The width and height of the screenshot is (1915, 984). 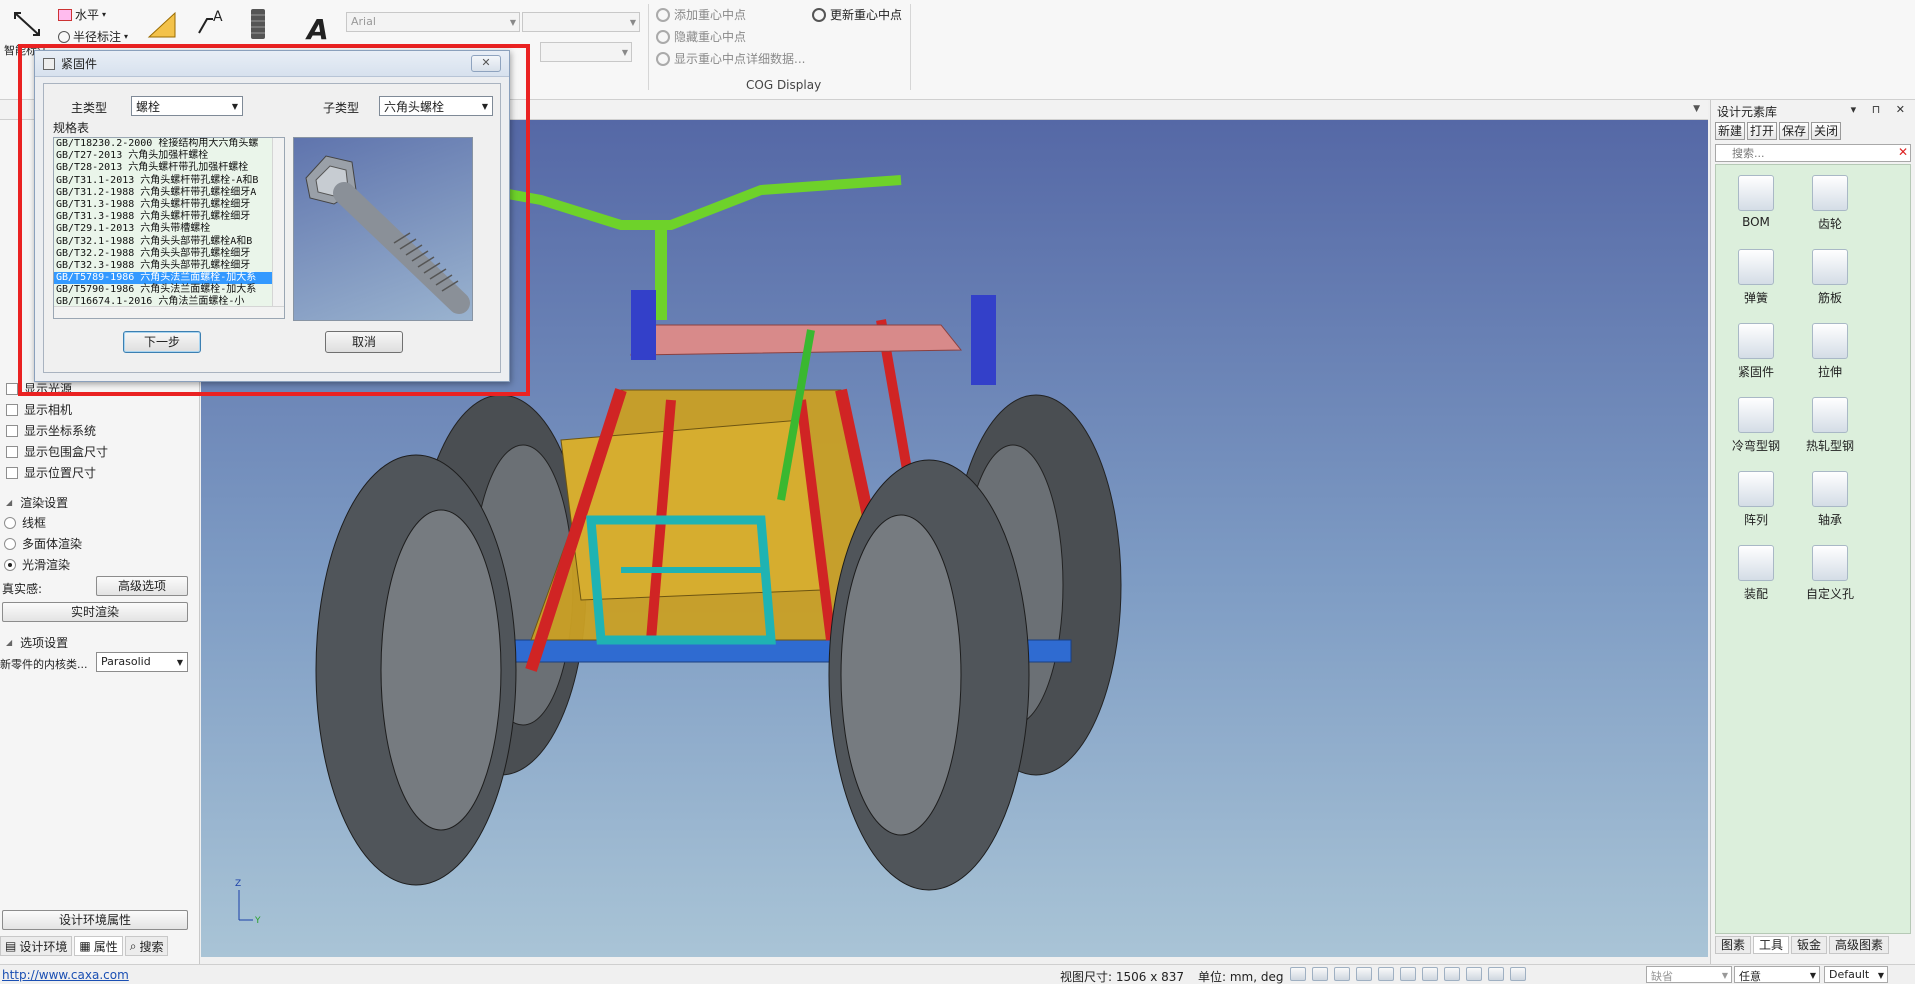 What do you see at coordinates (1756, 425) in the screenshot?
I see `library-item-cold-formed-steel: 冷弯型钢` at bounding box center [1756, 425].